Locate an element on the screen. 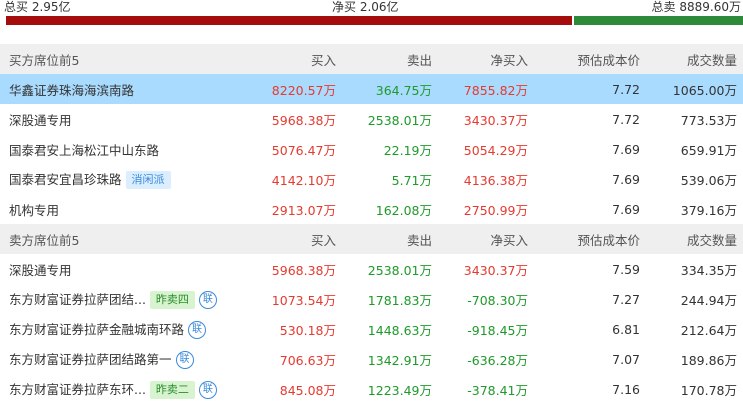  seat-name: 东方财富证券拉萨团结路第一 is located at coordinates (90, 359).